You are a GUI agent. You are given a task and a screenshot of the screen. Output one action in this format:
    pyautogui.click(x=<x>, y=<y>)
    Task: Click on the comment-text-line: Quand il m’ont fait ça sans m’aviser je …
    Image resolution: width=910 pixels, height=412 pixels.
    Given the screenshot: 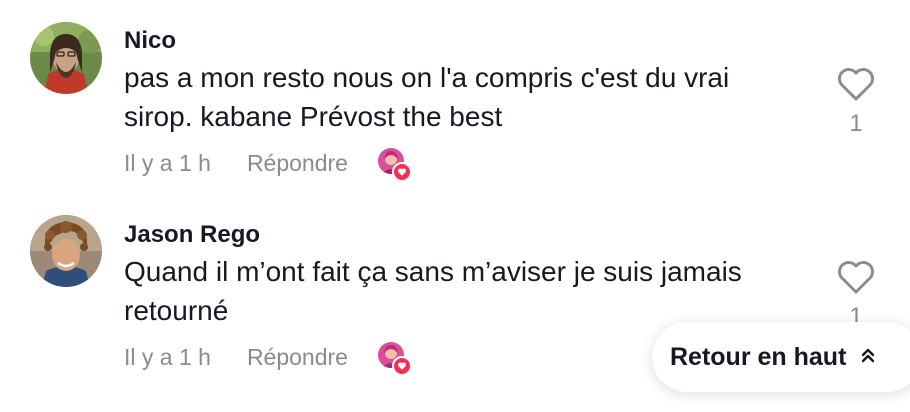 What is the action you would take?
    pyautogui.click(x=433, y=271)
    